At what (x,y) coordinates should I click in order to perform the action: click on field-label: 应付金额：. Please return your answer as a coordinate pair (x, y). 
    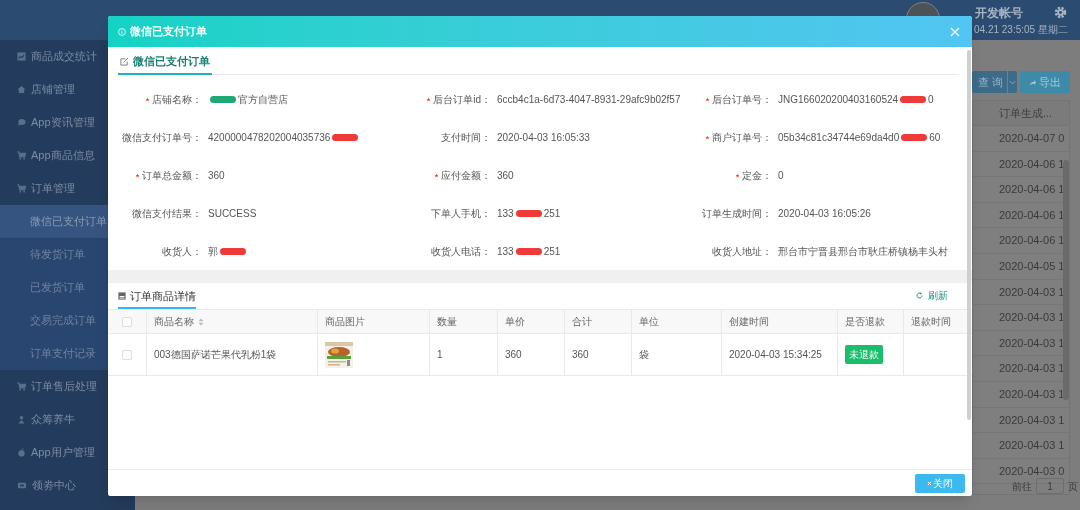
    Looking at the image, I should click on (466, 176).